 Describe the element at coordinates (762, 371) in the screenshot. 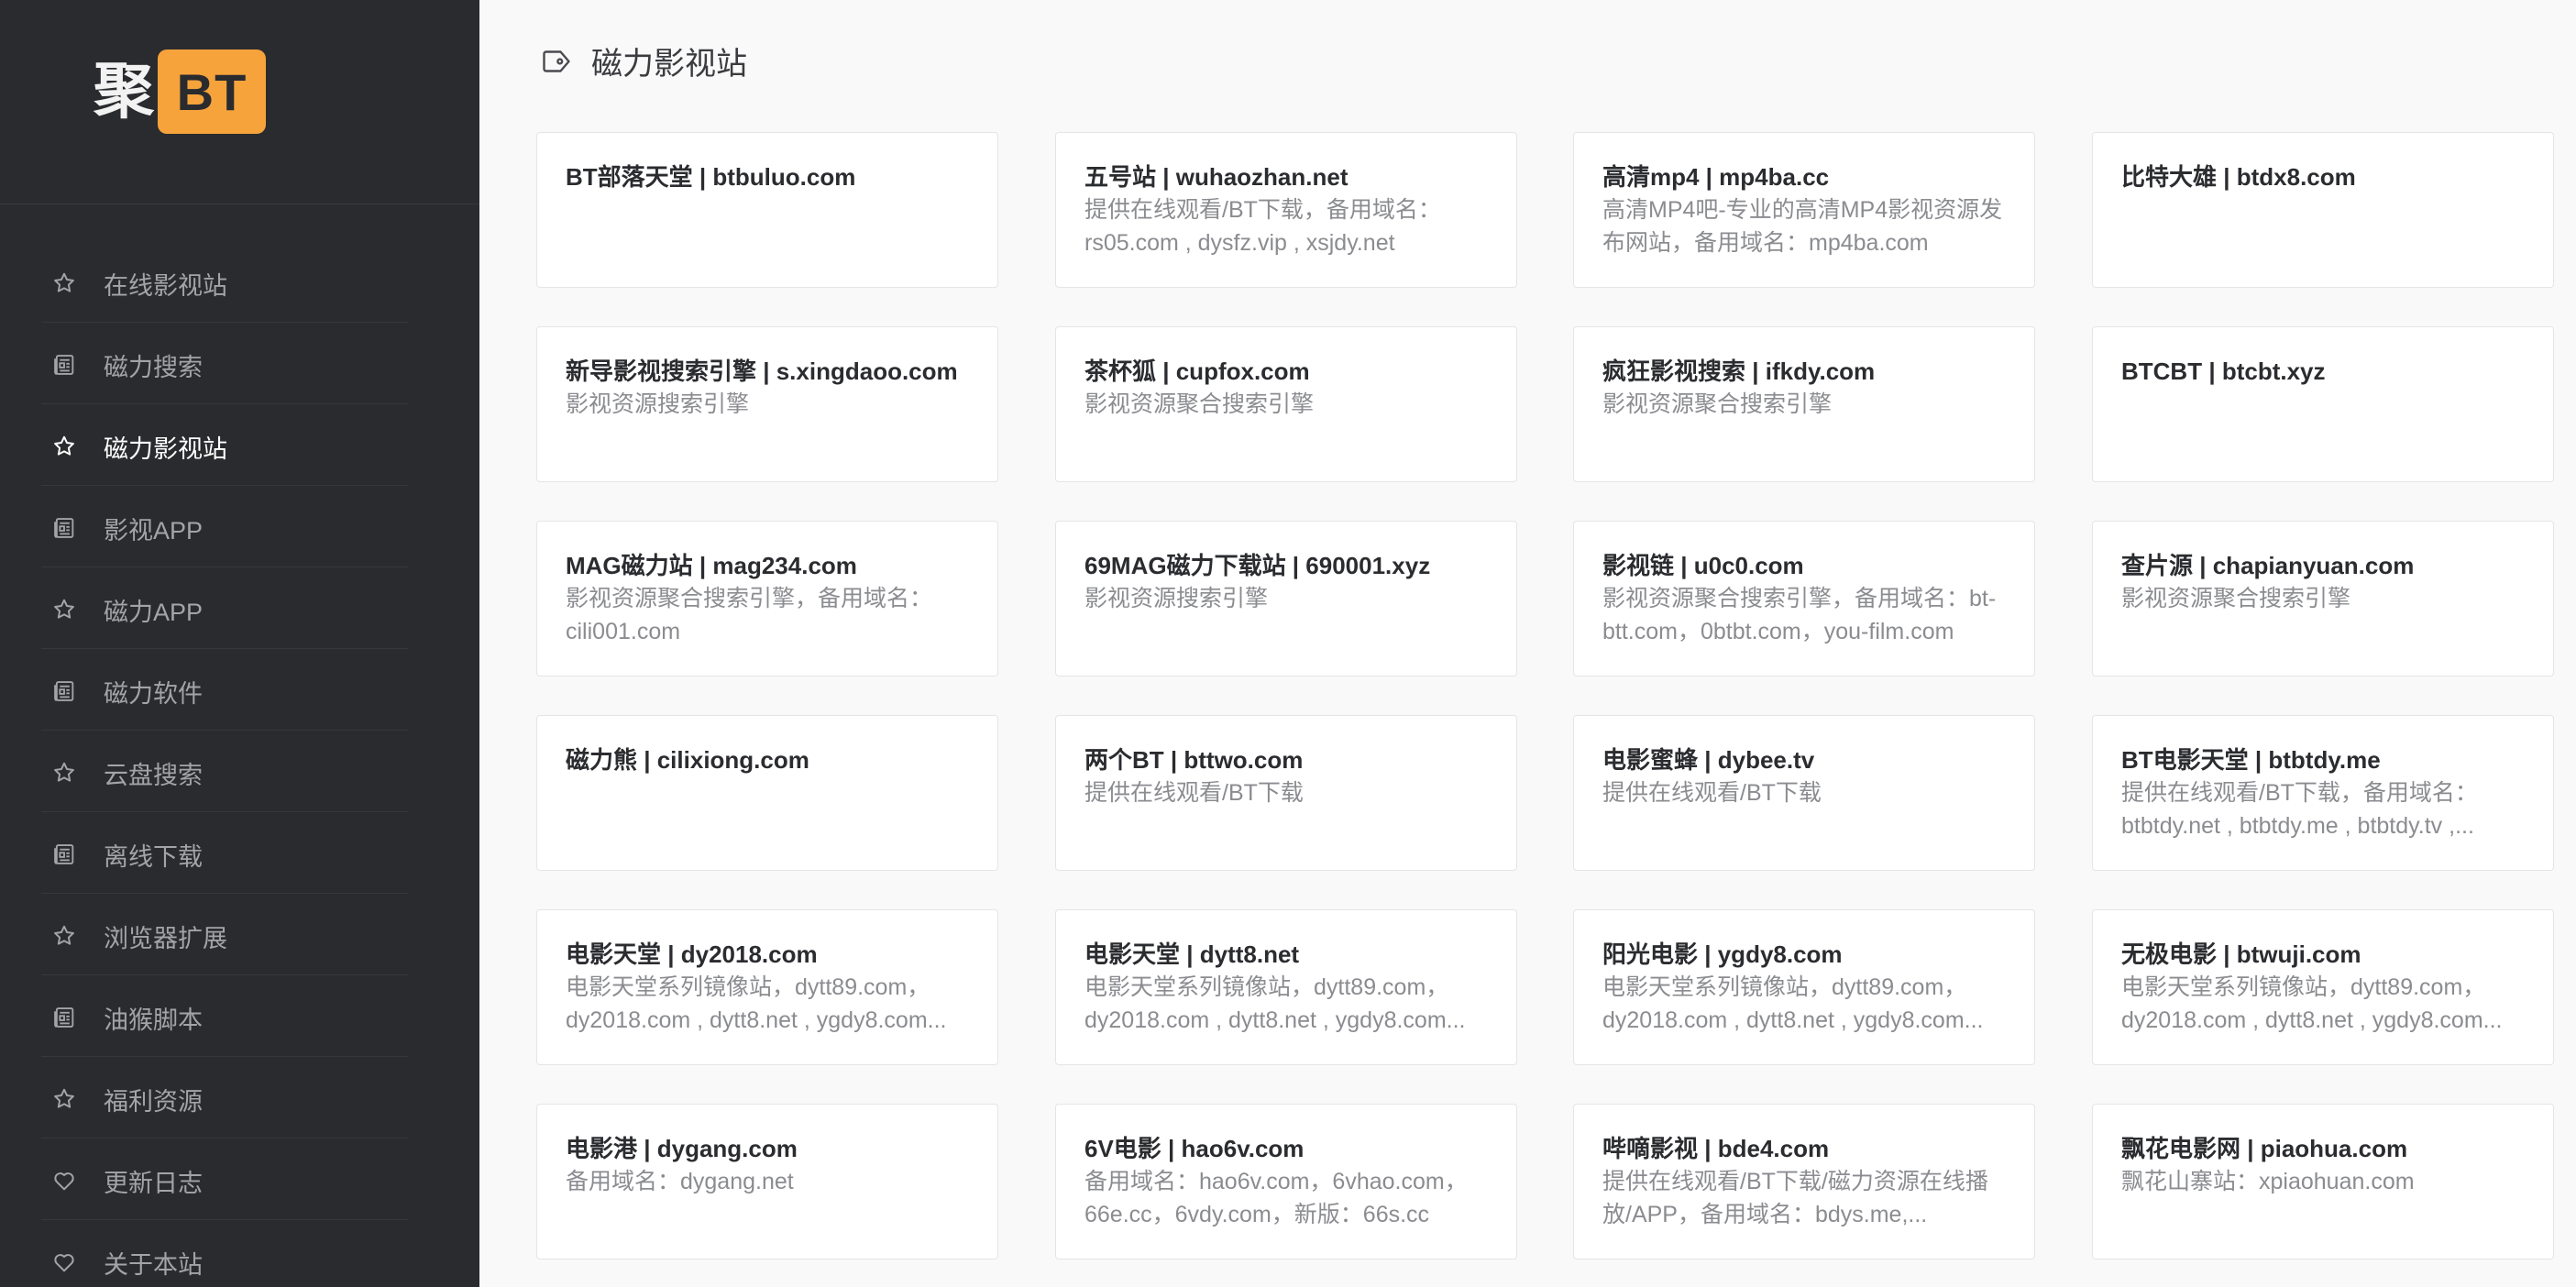

I see `card-title: 新导影视搜索引擎 | s.xingdaoo.com` at that location.